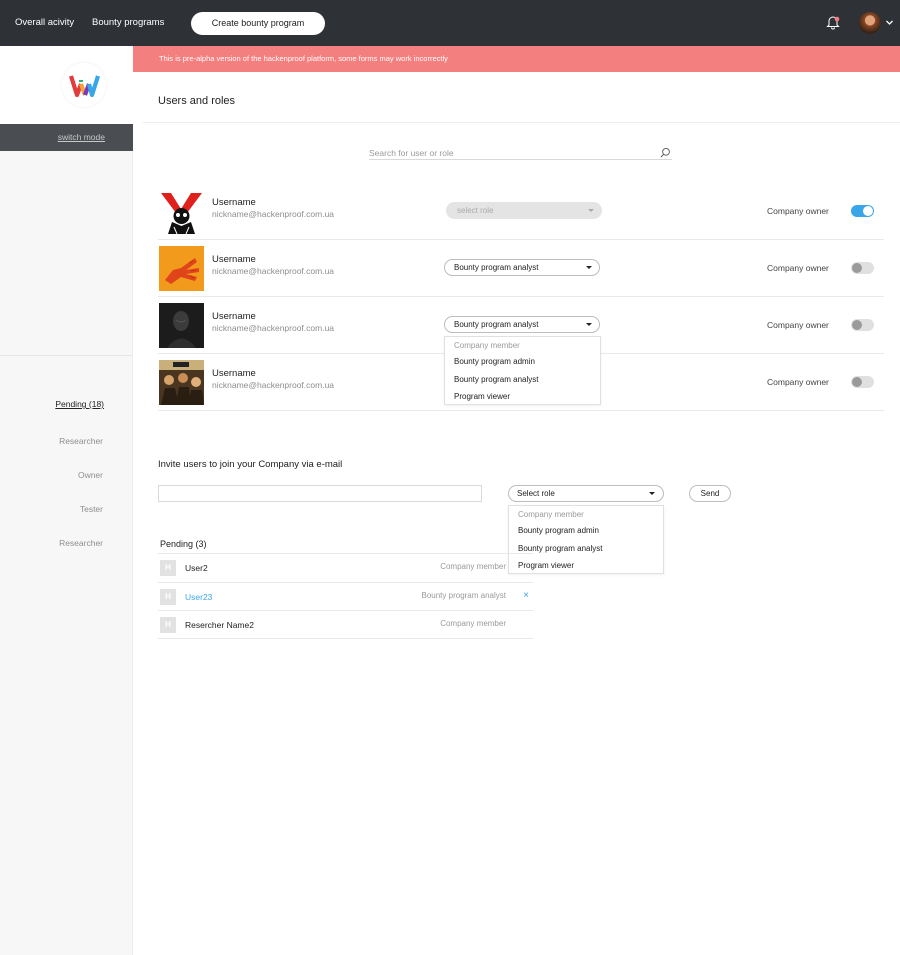 The image size is (900, 955). I want to click on sidebar-item-owner: Owner, so click(90, 475).